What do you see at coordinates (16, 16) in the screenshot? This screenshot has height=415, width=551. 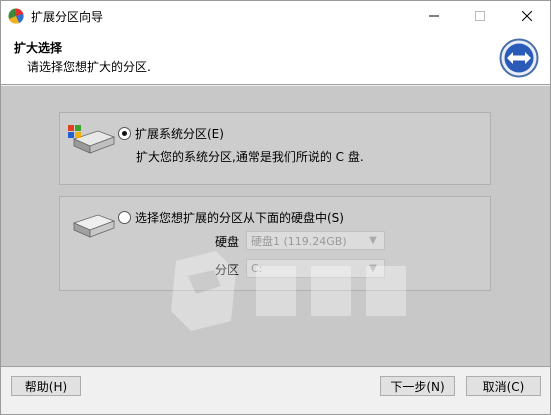 I see `partition-app-icon` at bounding box center [16, 16].